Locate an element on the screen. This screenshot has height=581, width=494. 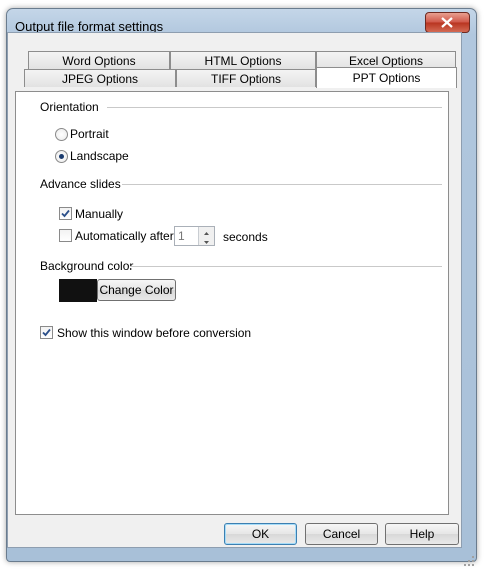
spin-down-button is located at coordinates (206, 240).